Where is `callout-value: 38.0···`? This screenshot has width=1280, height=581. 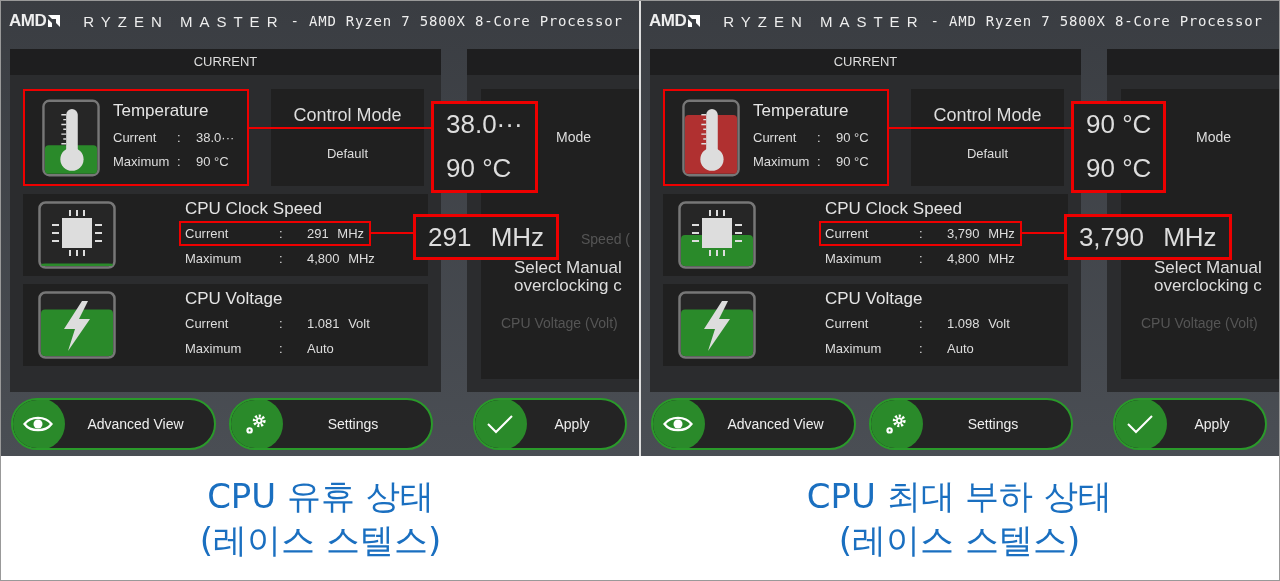
callout-value: 38.0··· is located at coordinates (484, 124).